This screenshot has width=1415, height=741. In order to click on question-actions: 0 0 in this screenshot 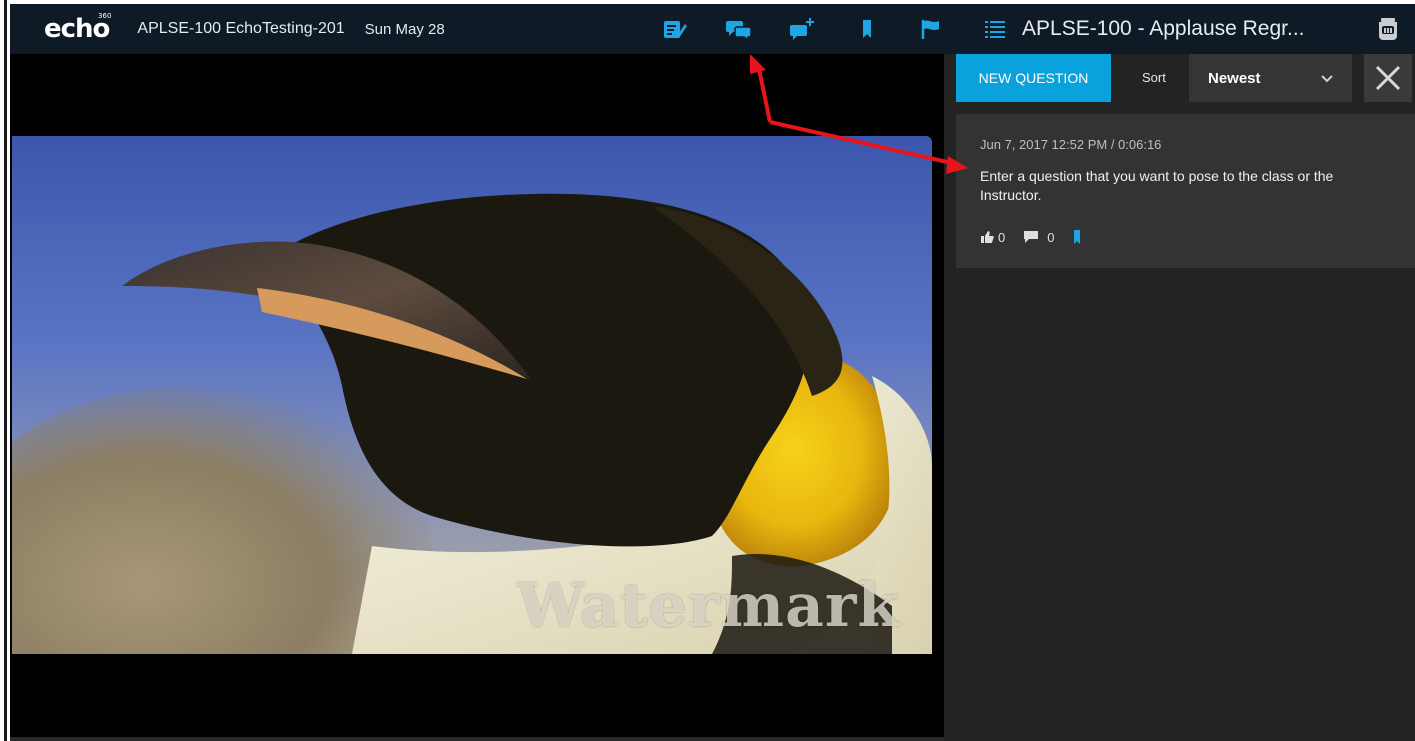, I will do `click(1040, 237)`.